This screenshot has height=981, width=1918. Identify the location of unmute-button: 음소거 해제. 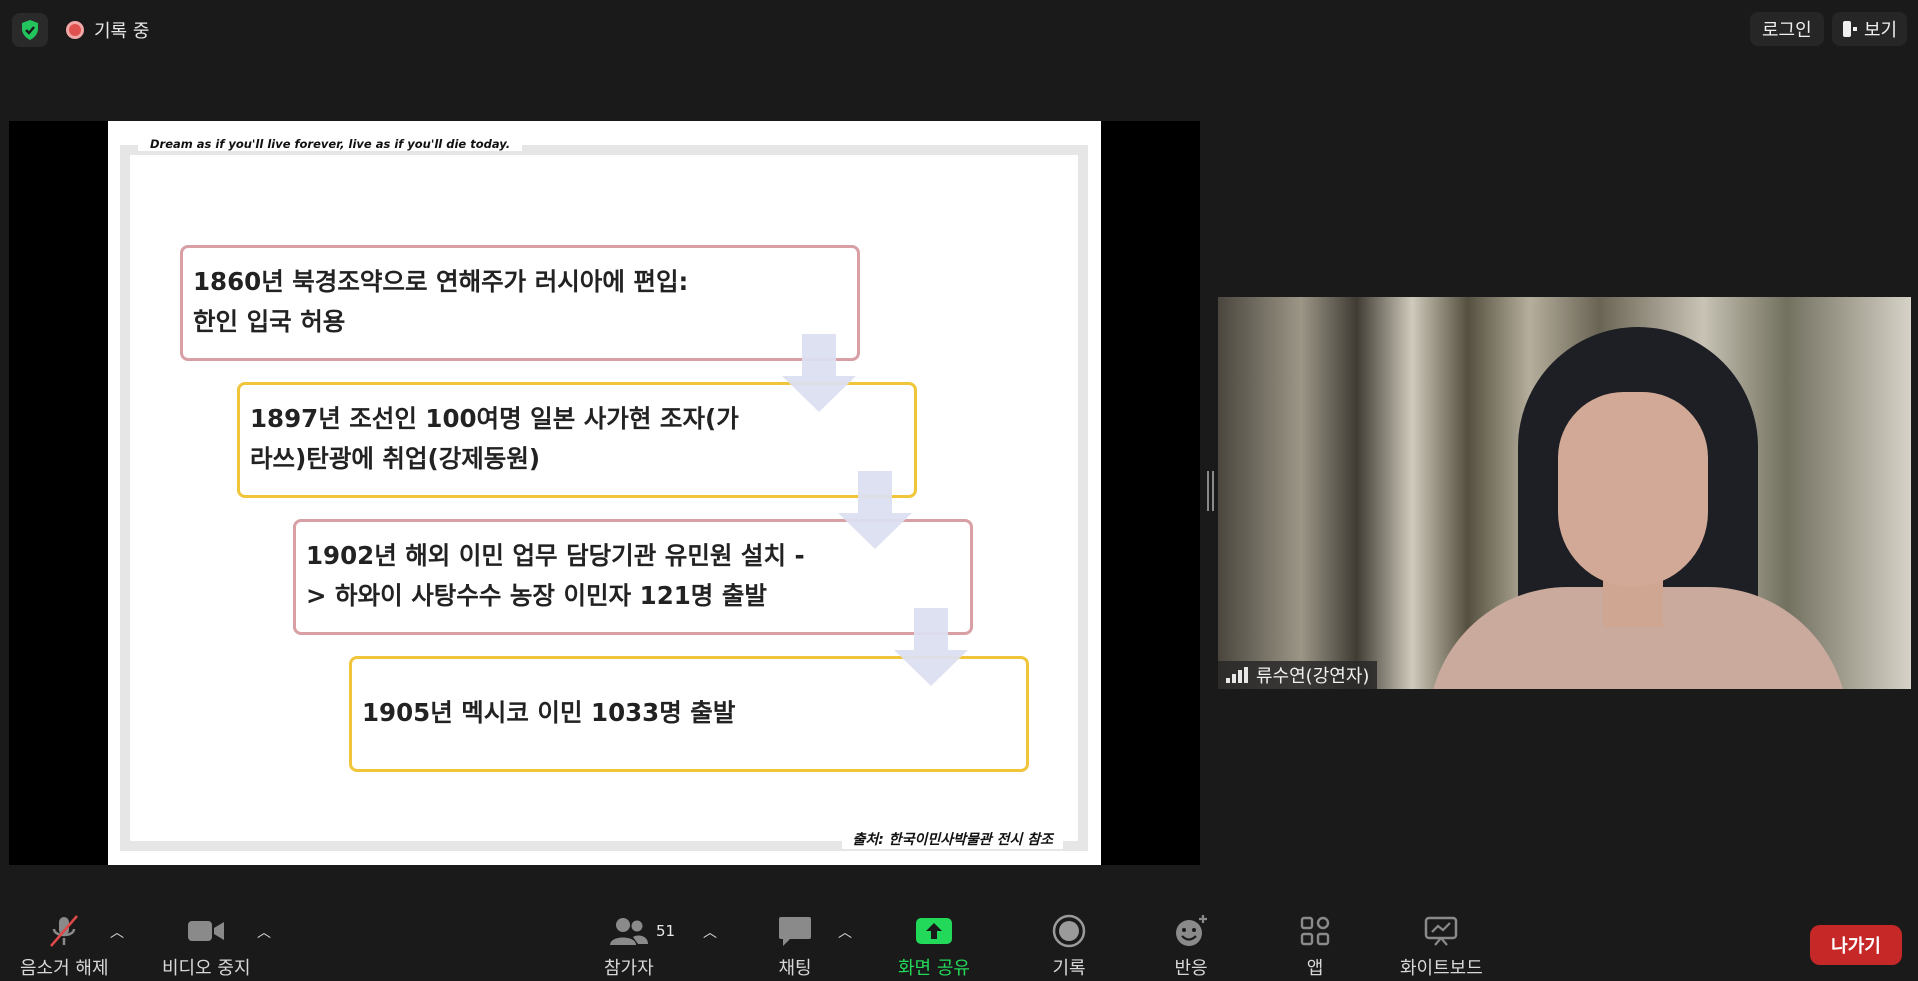
(64, 947).